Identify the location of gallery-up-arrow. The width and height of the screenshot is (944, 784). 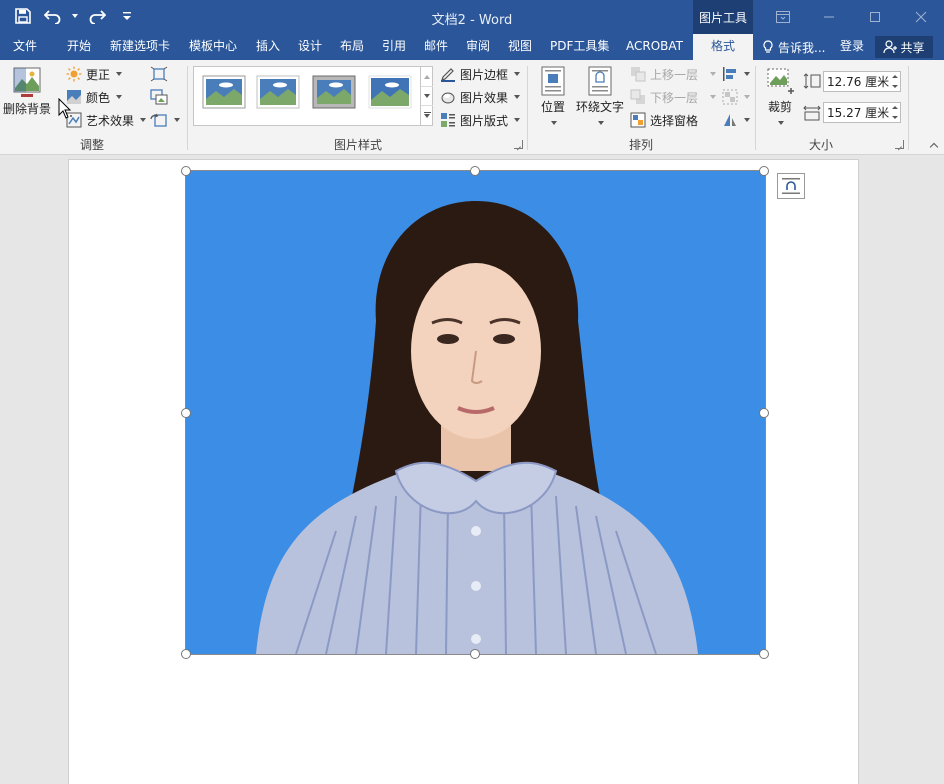
(427, 76).